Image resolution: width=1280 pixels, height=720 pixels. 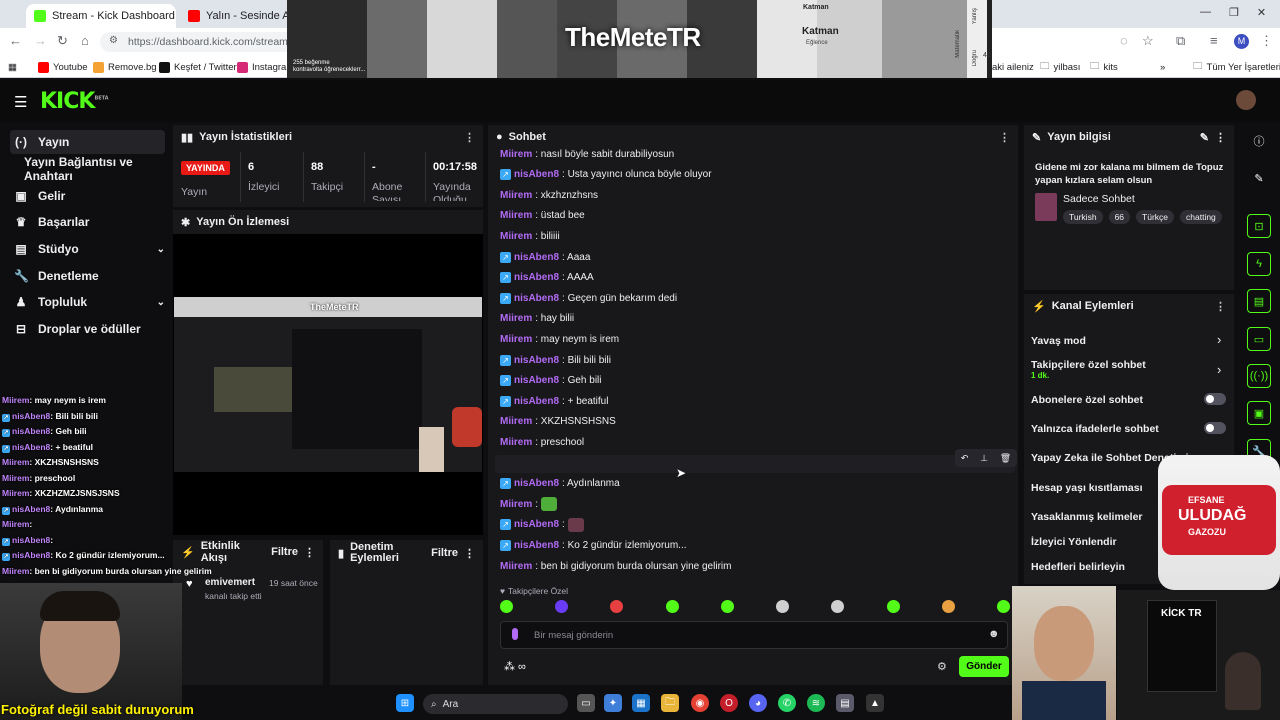 What do you see at coordinates (328, 384) in the screenshot?
I see `stream-preview-video: TheMeteTR` at bounding box center [328, 384].